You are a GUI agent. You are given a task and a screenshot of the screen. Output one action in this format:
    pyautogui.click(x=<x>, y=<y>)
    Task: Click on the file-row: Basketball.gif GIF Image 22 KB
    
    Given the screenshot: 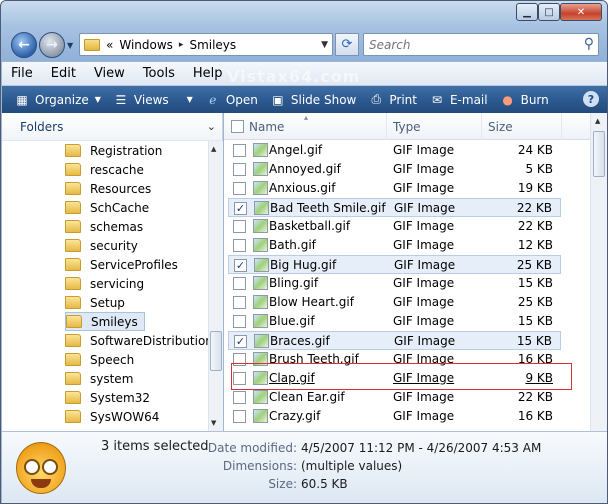 What is the action you would take?
    pyautogui.click(x=394, y=226)
    